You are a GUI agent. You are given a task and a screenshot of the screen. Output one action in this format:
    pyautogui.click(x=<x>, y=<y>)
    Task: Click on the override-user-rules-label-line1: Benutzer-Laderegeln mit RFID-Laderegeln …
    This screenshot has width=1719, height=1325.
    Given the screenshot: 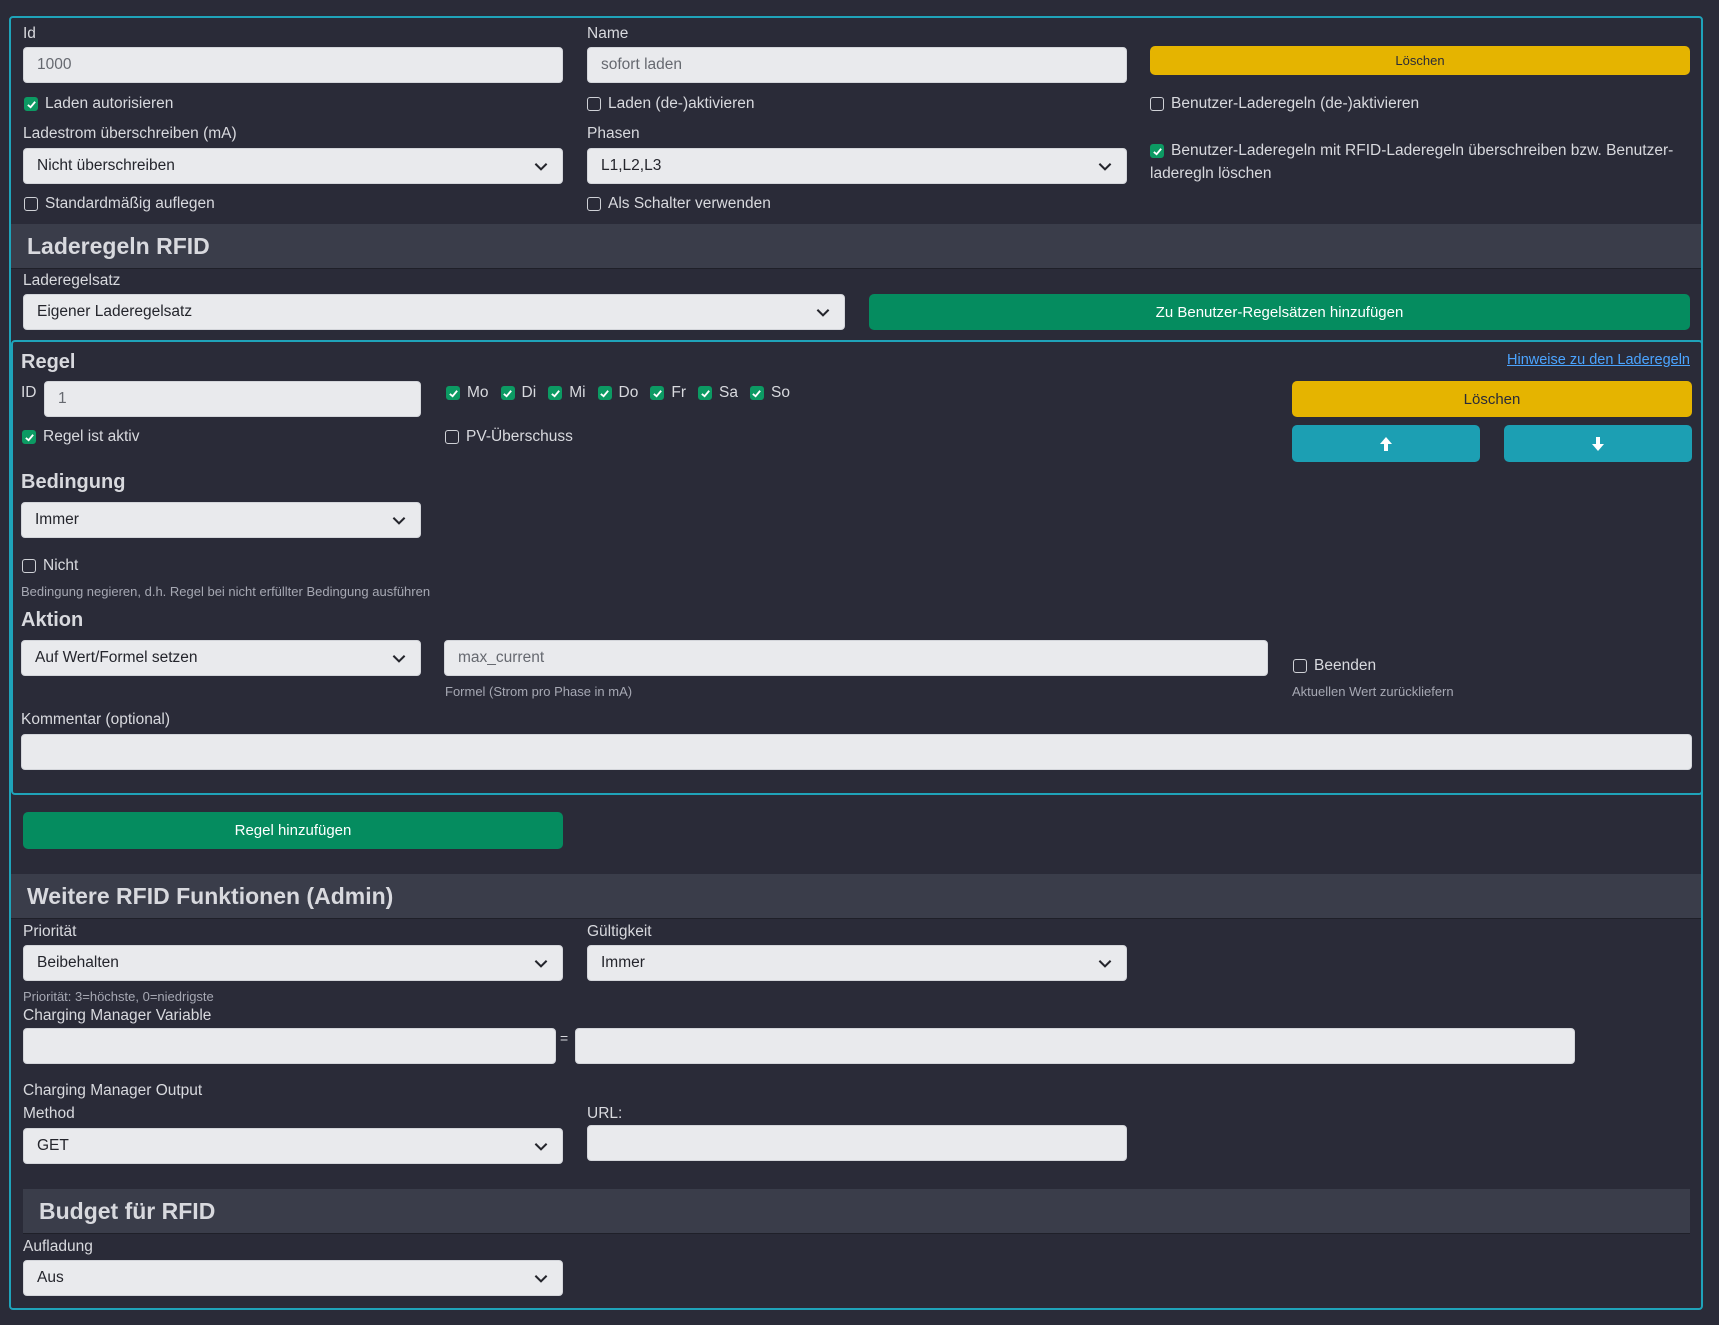 What is the action you would take?
    pyautogui.click(x=1422, y=150)
    